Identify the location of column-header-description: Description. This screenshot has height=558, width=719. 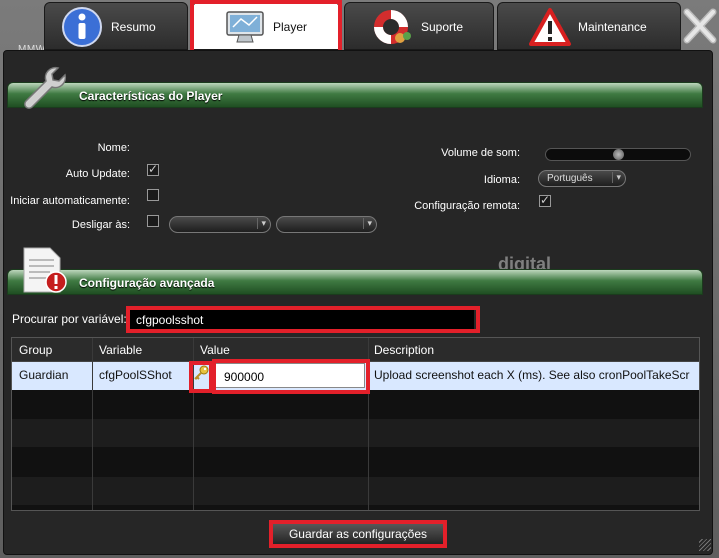
(404, 350).